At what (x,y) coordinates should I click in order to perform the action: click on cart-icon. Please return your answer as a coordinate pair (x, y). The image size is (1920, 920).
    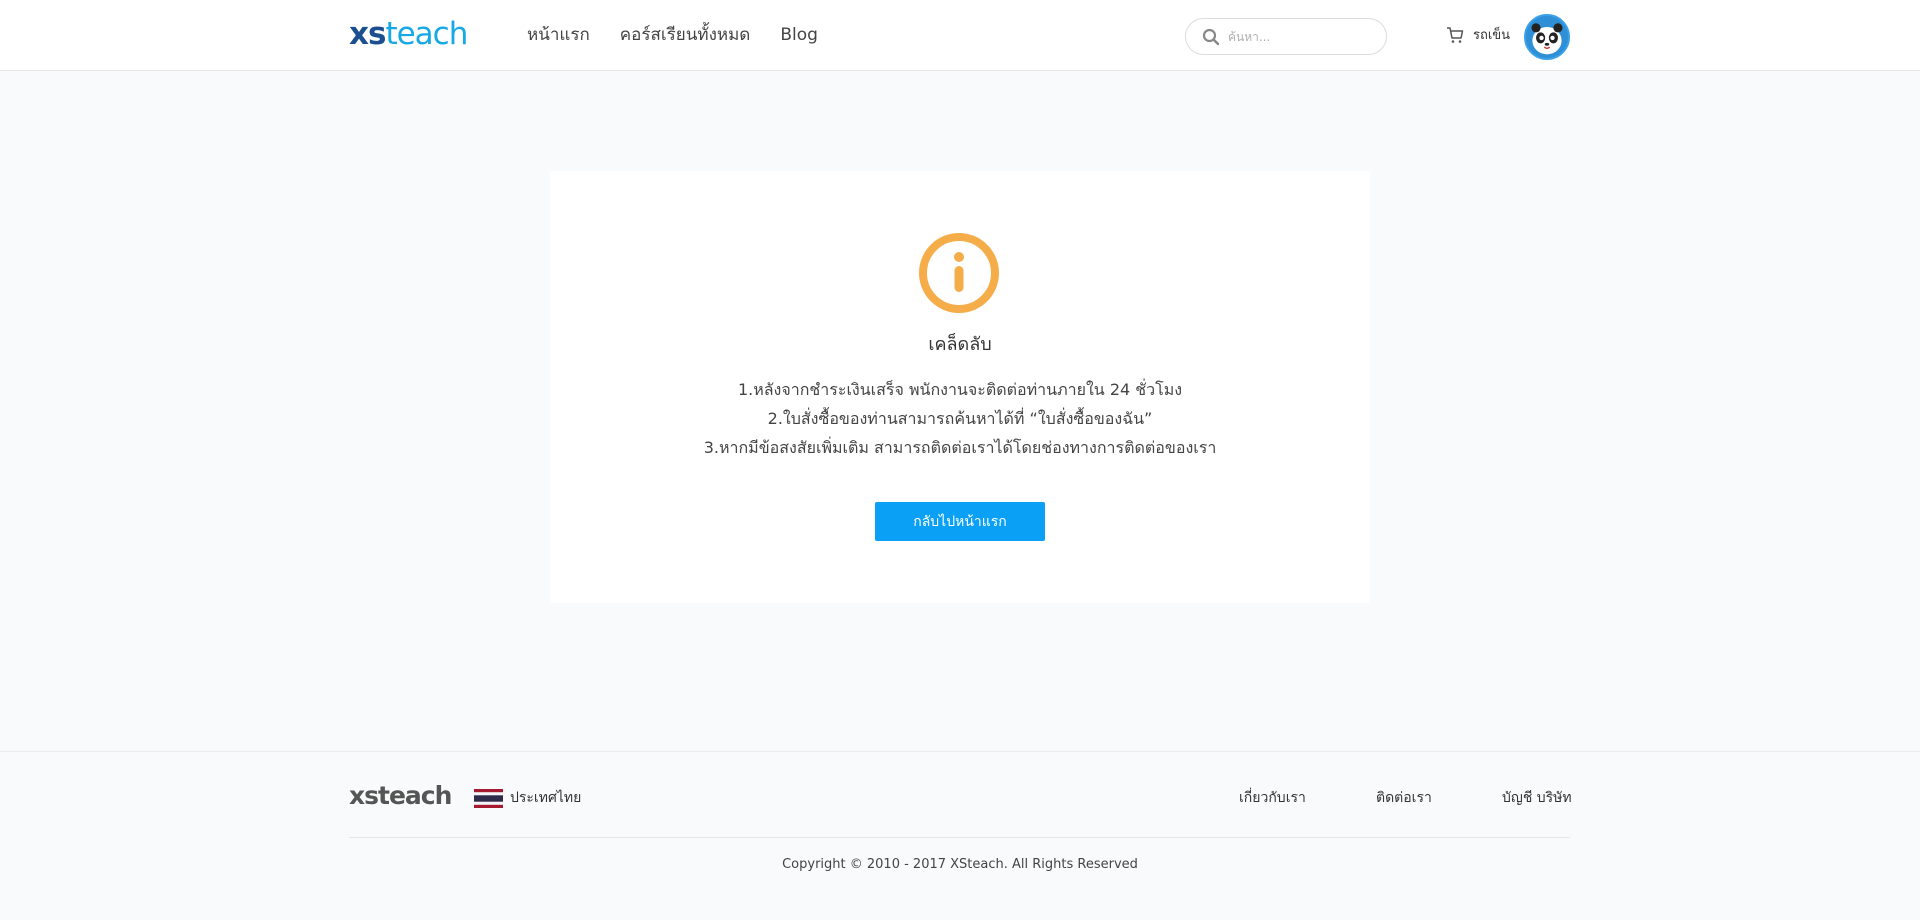
    Looking at the image, I should click on (1455, 34).